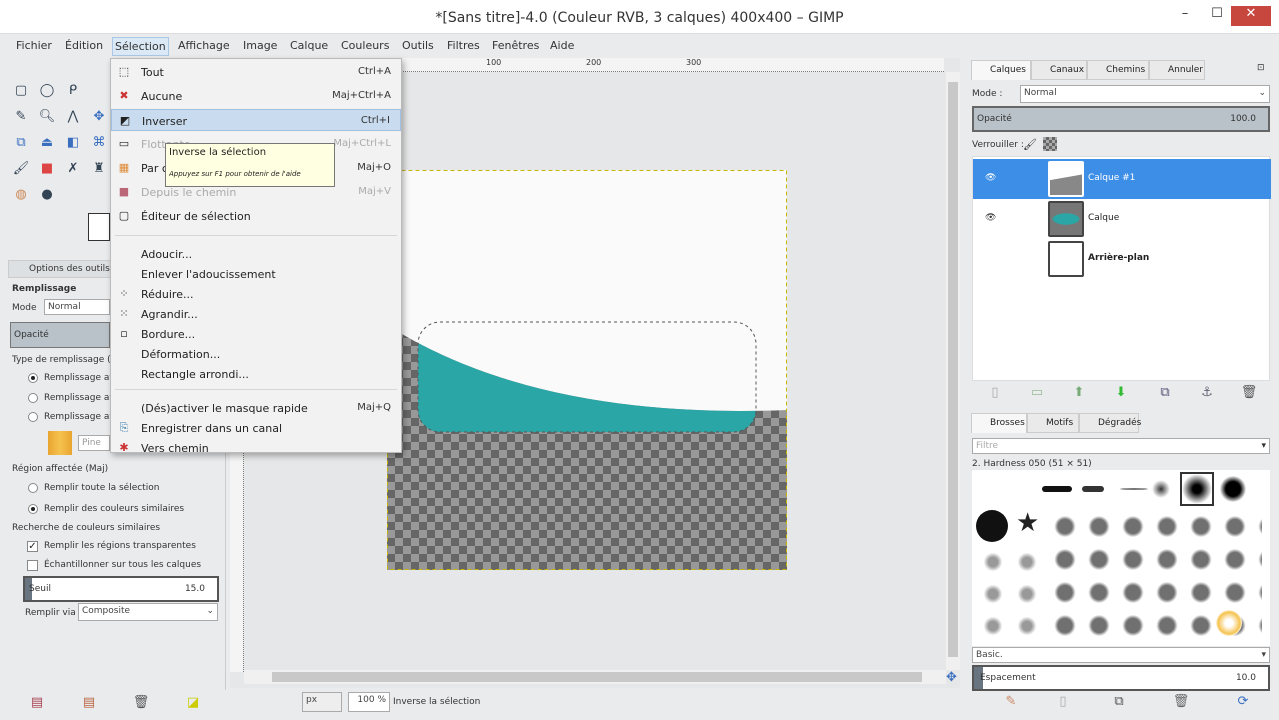 Image resolution: width=1279 pixels, height=720 pixels. I want to click on flip-tool-icon: ◧, so click(73, 143).